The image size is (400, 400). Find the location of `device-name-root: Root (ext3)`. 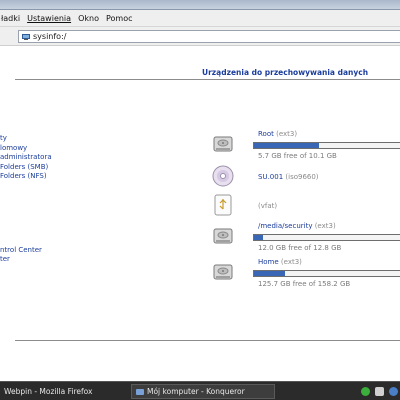

device-name-root: Root (ext3) is located at coordinates (277, 134).